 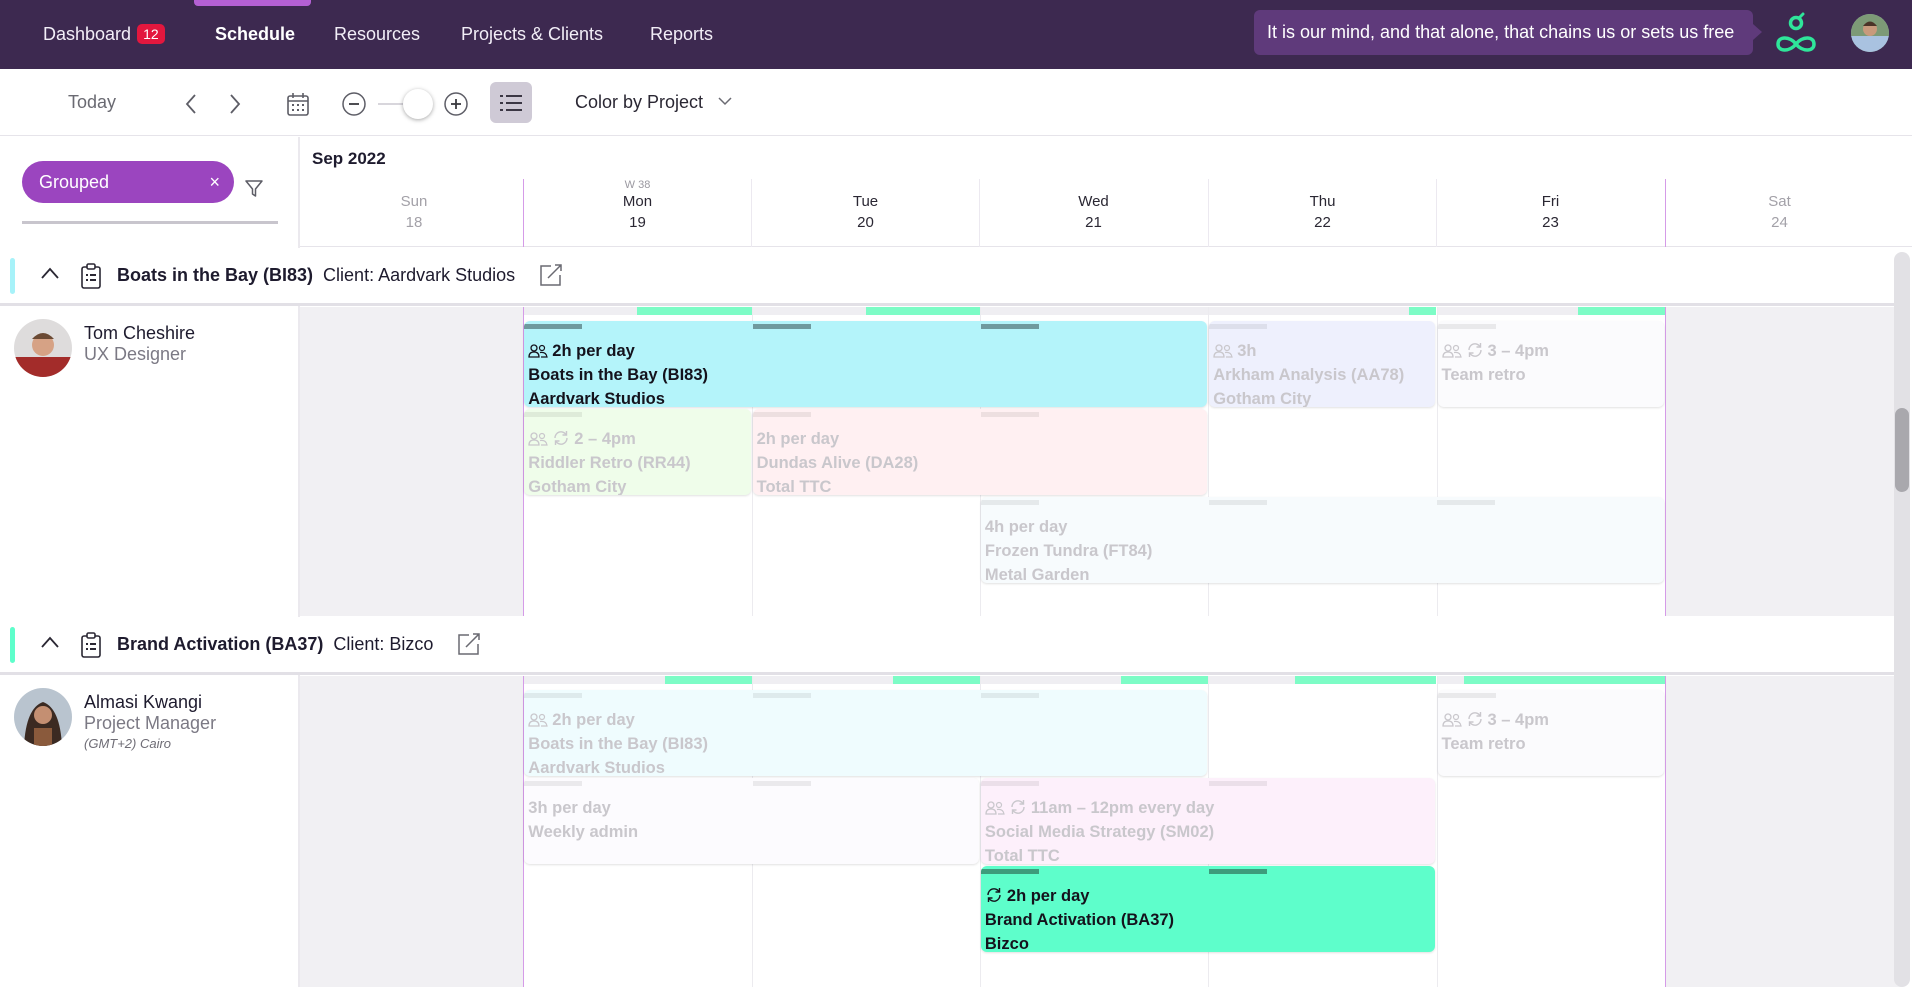 I want to click on day-name: Fri, so click(x=1550, y=201).